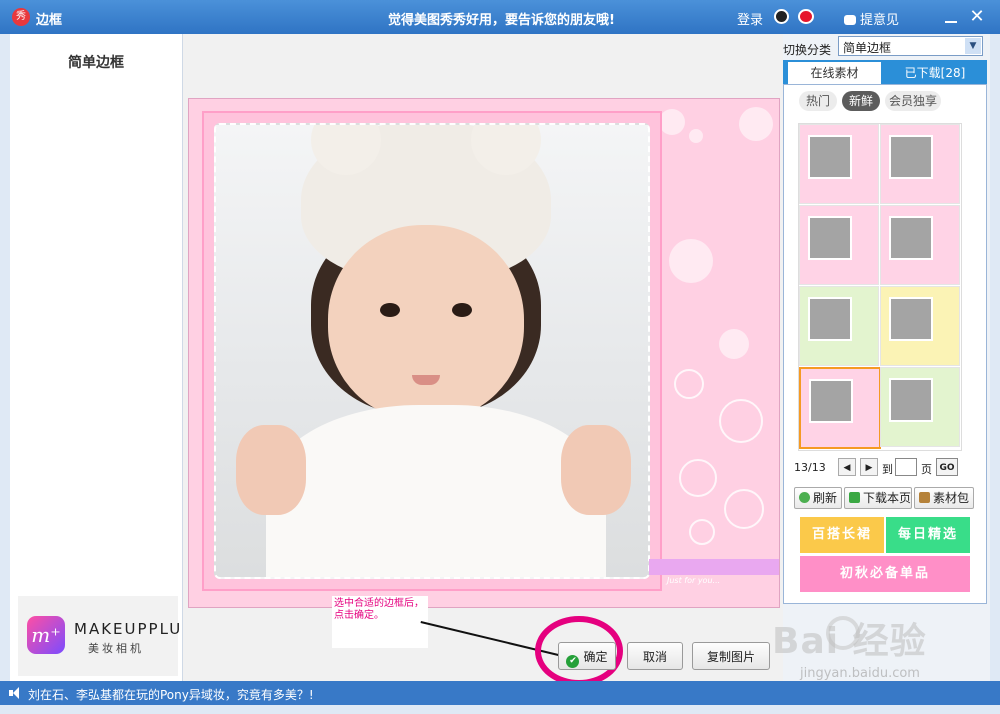 The image size is (1000, 714). What do you see at coordinates (849, 641) in the screenshot?
I see `watermark: Bai 经验` at bounding box center [849, 641].